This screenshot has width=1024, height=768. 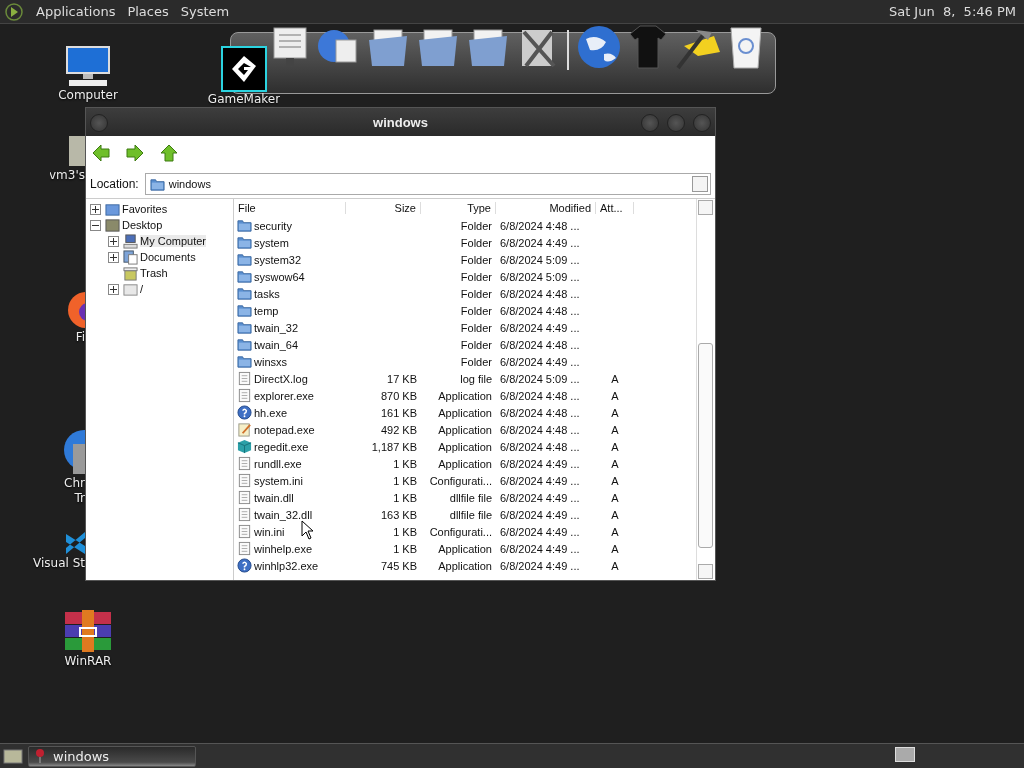 I want to click on desktop-icon-label: Tr, so click(x=79, y=498).